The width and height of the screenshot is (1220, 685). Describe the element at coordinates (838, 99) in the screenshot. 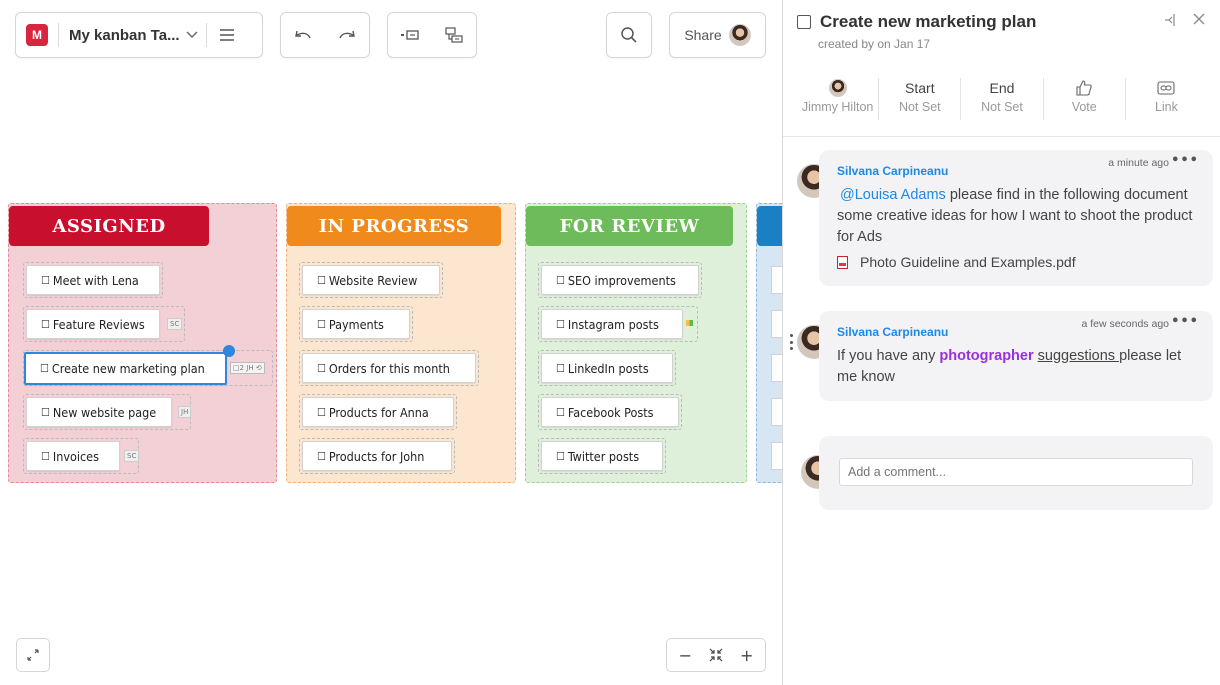

I see `assignee-property: Jimmy Hilton` at that location.